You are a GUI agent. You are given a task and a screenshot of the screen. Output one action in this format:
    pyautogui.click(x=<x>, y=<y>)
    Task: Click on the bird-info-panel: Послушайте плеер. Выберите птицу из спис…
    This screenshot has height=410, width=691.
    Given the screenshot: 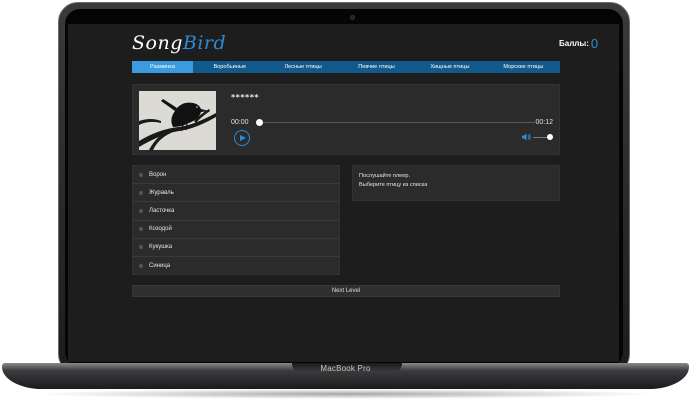 What is the action you would take?
    pyautogui.click(x=456, y=183)
    